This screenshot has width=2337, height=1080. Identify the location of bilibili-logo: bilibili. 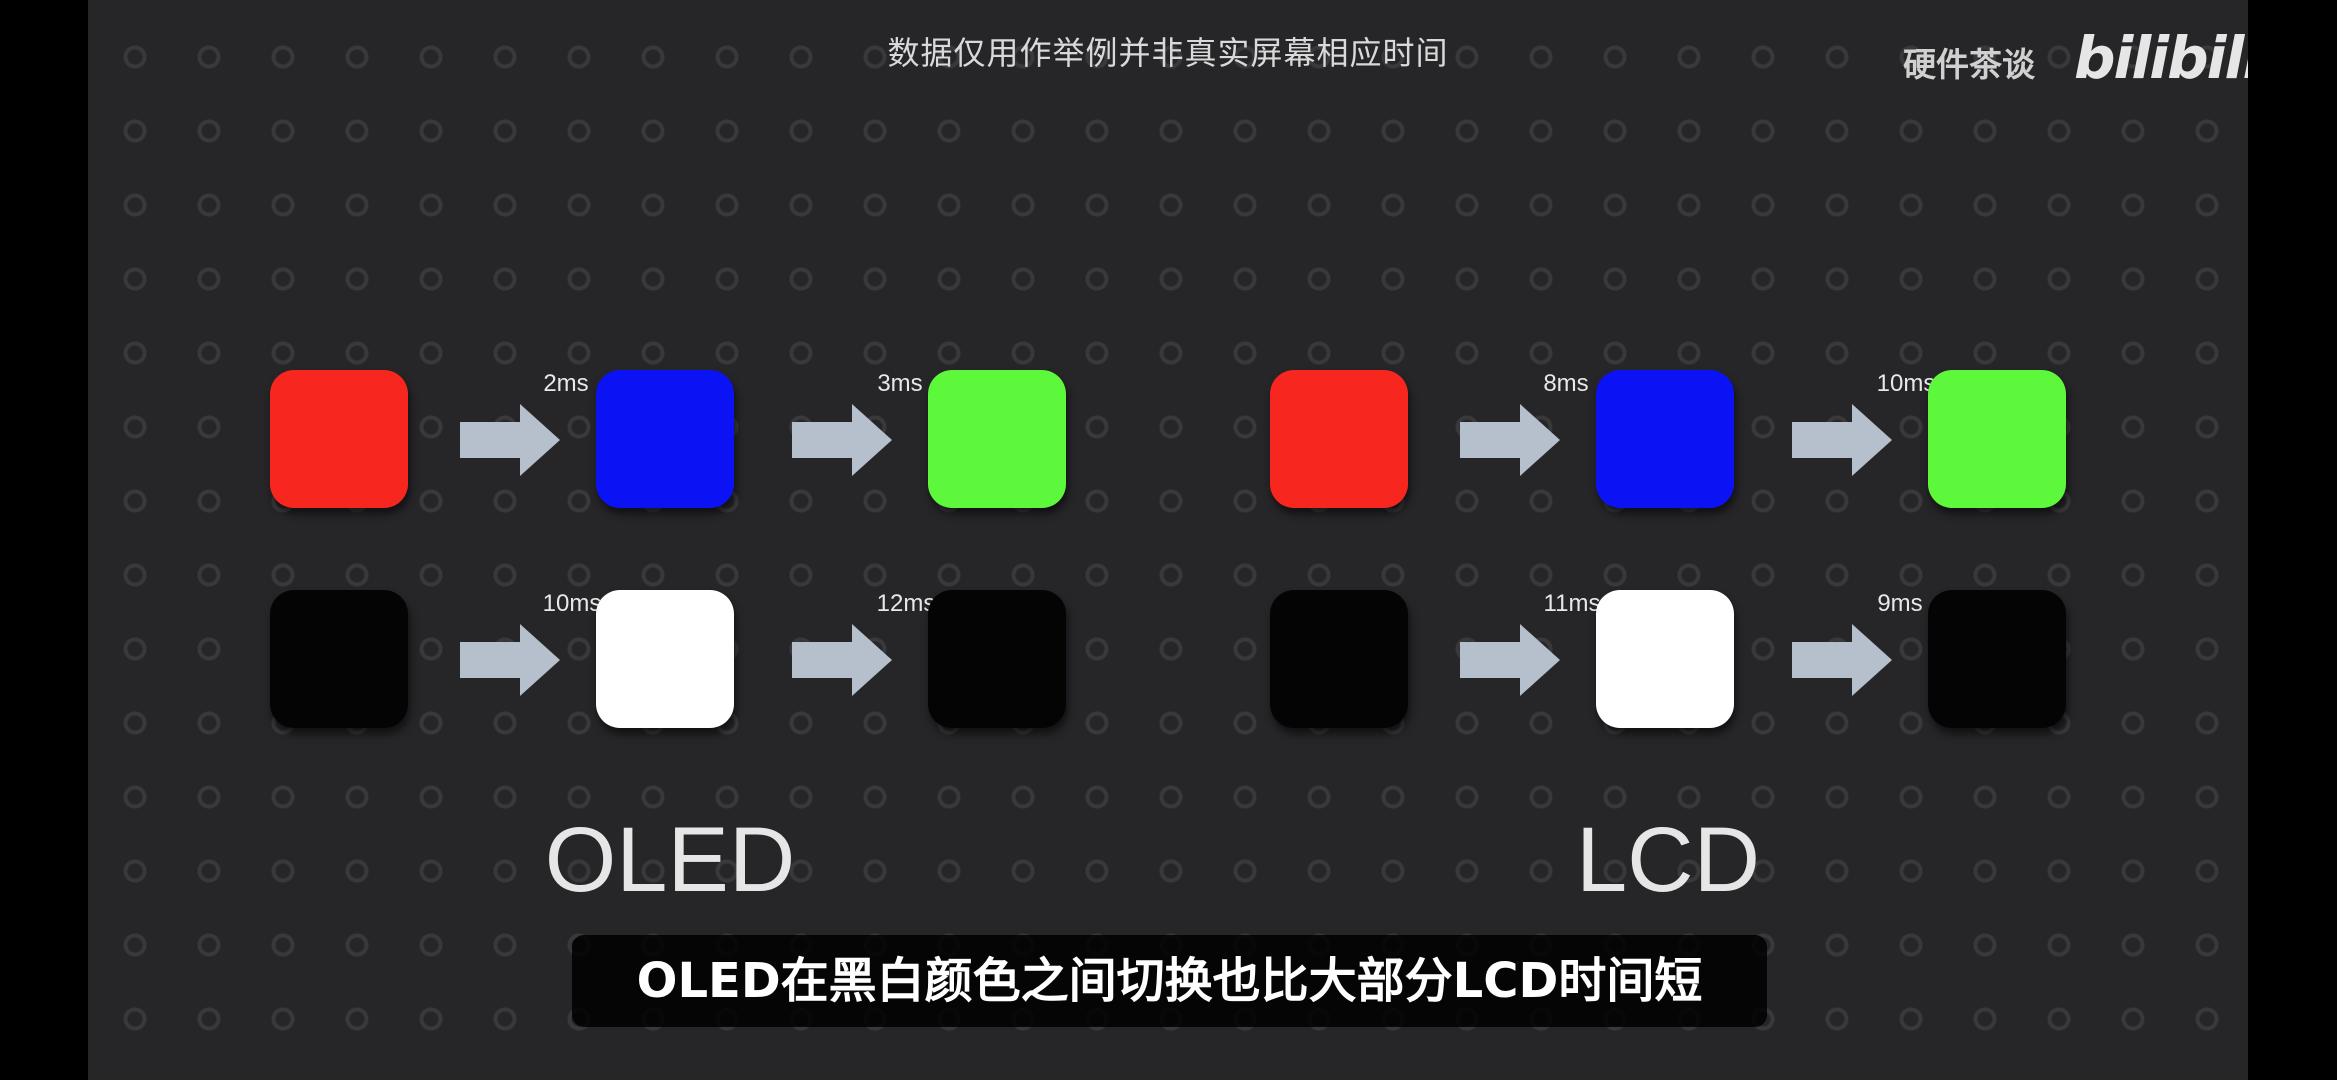
(2161, 58).